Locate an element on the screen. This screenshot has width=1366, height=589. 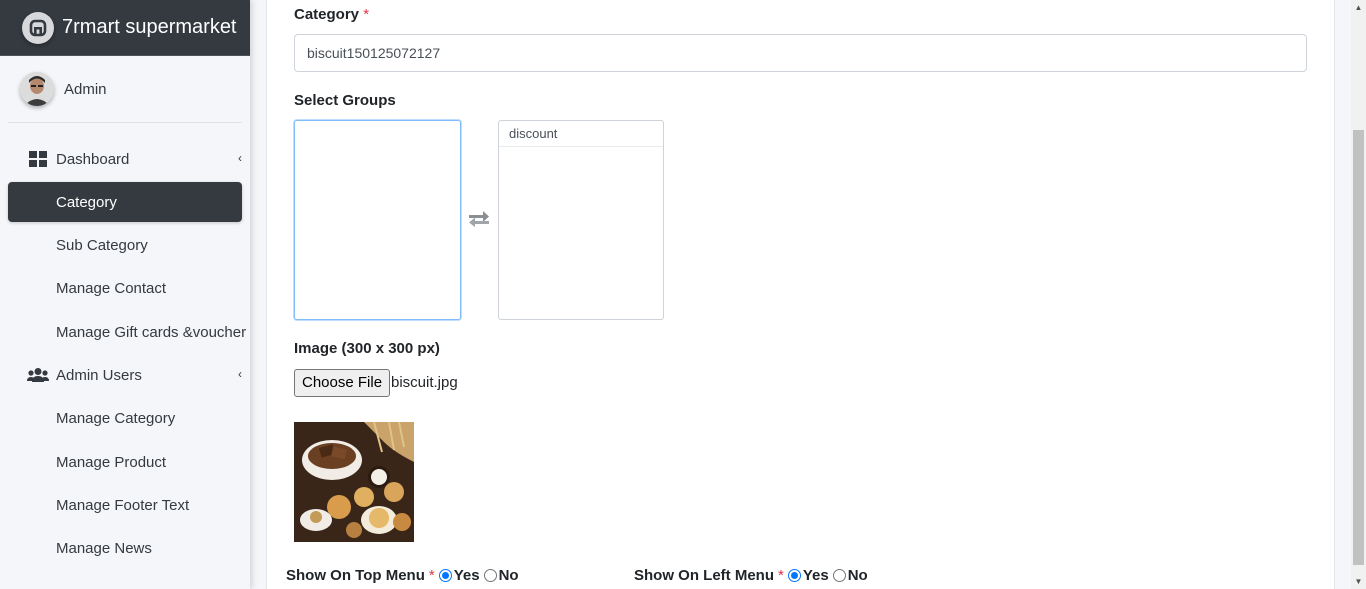
selected-groups-list: discount is located at coordinates (581, 220).